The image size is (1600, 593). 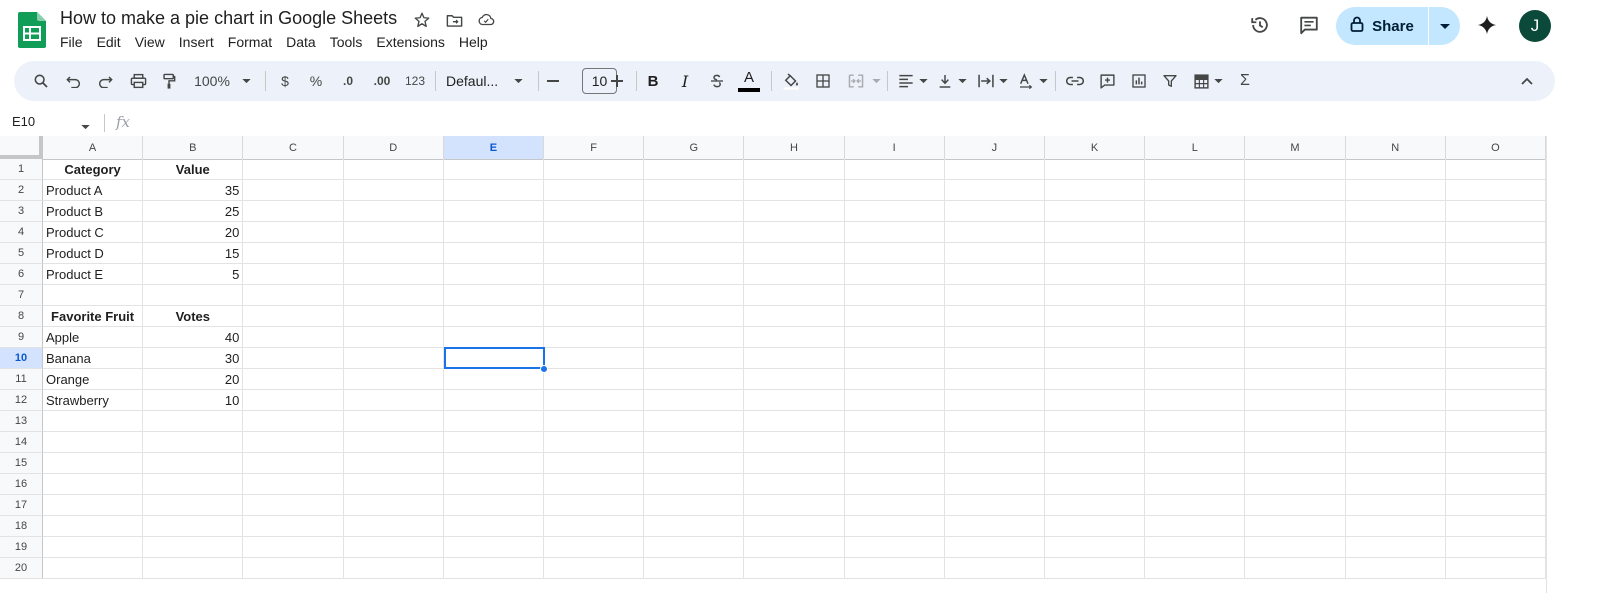 I want to click on cell-m5, so click(x=1295, y=253).